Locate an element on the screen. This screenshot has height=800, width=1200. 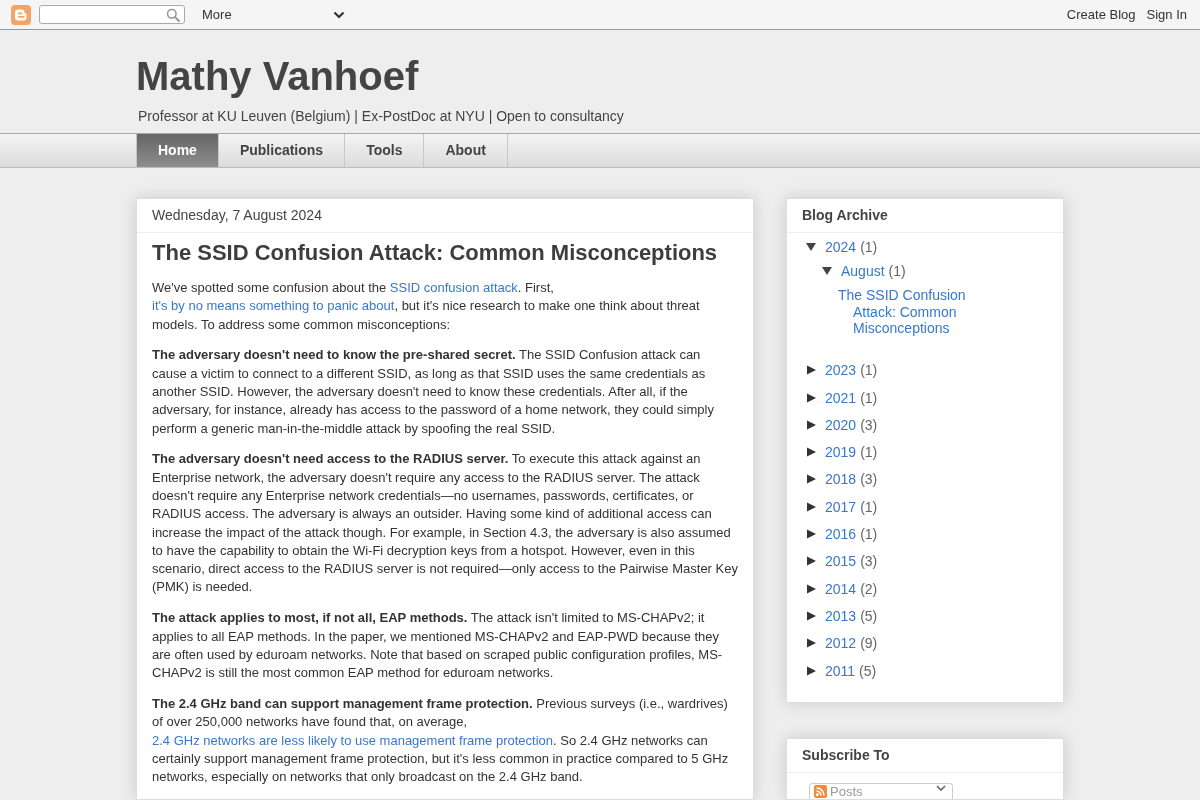
archive-link: August is located at coordinates (863, 271).